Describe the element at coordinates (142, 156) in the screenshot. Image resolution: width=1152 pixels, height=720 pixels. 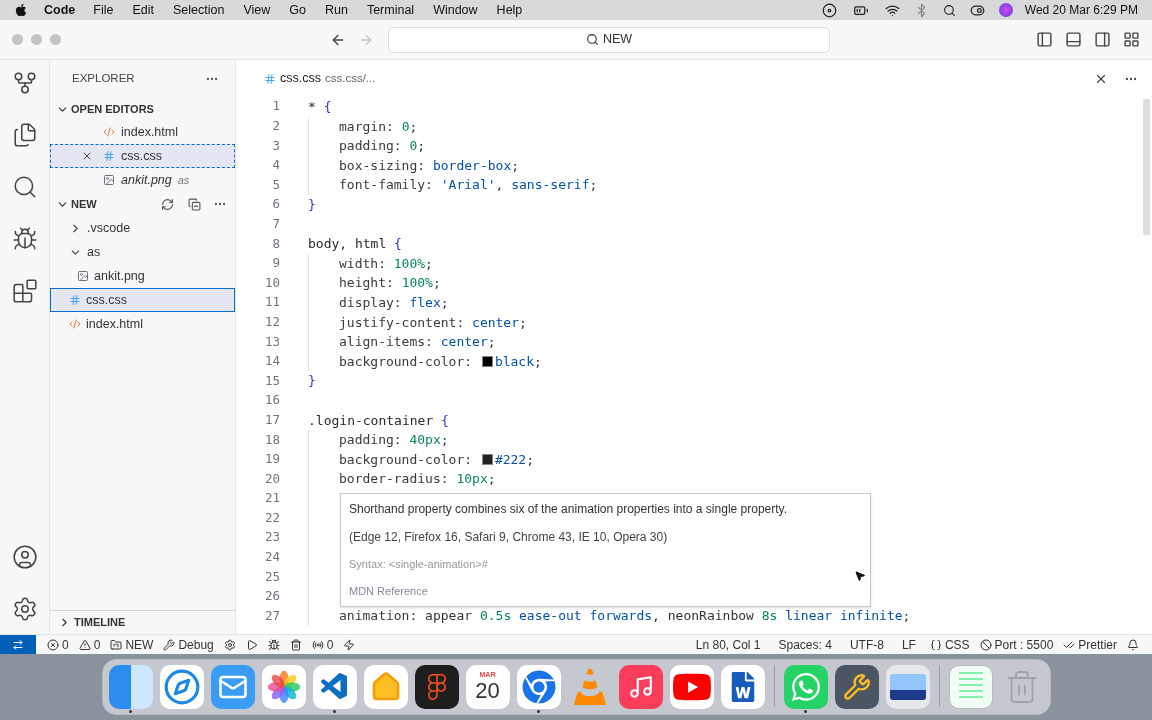
I see `open-editor-item: css.css` at that location.